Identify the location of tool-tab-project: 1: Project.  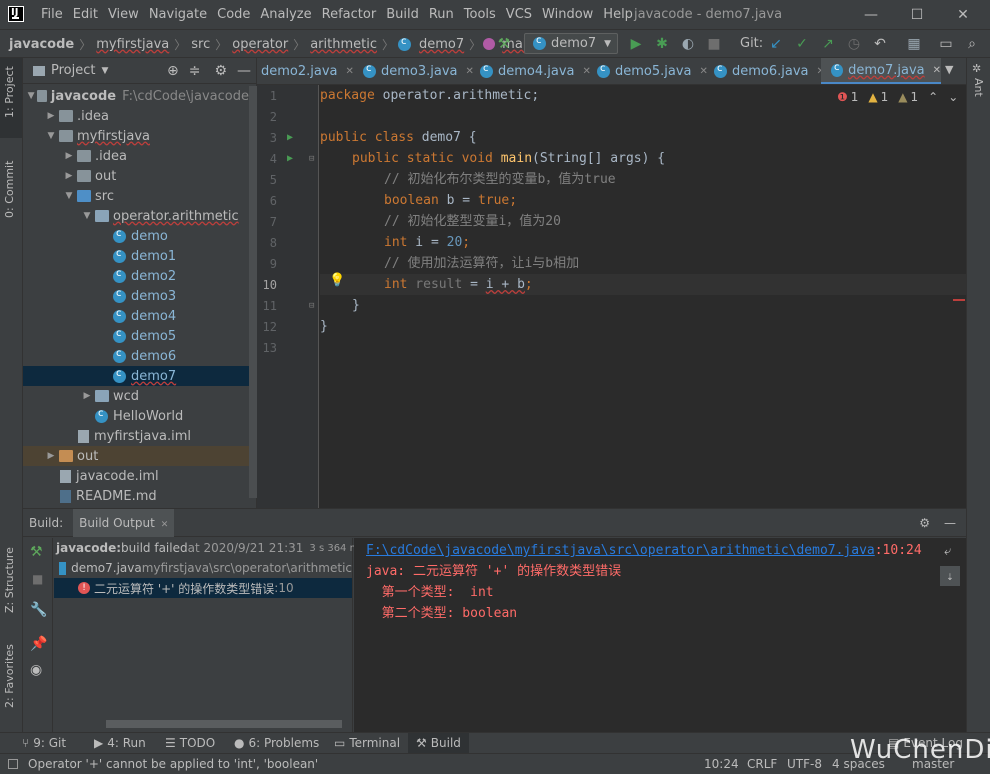
(9, 92).